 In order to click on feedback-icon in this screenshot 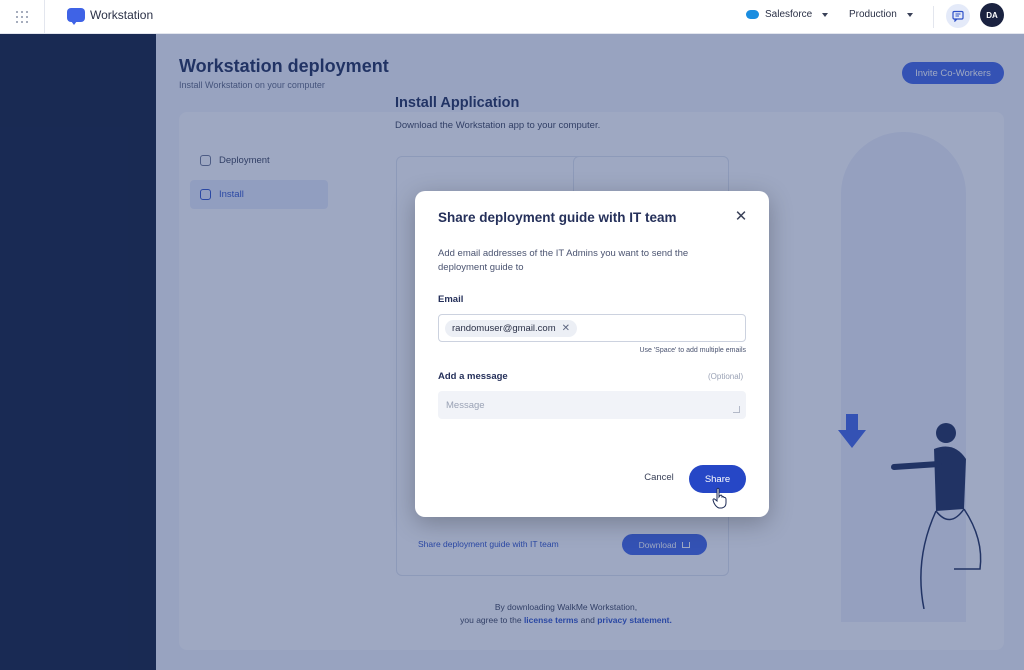, I will do `click(958, 16)`.